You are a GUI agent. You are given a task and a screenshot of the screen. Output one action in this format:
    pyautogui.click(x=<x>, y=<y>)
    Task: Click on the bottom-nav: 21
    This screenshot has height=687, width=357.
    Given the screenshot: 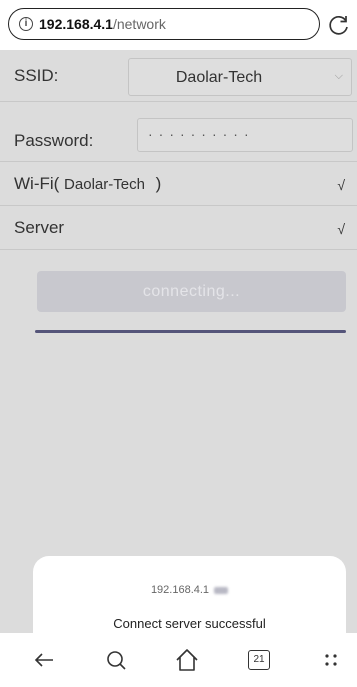 What is the action you would take?
    pyautogui.click(x=178, y=660)
    